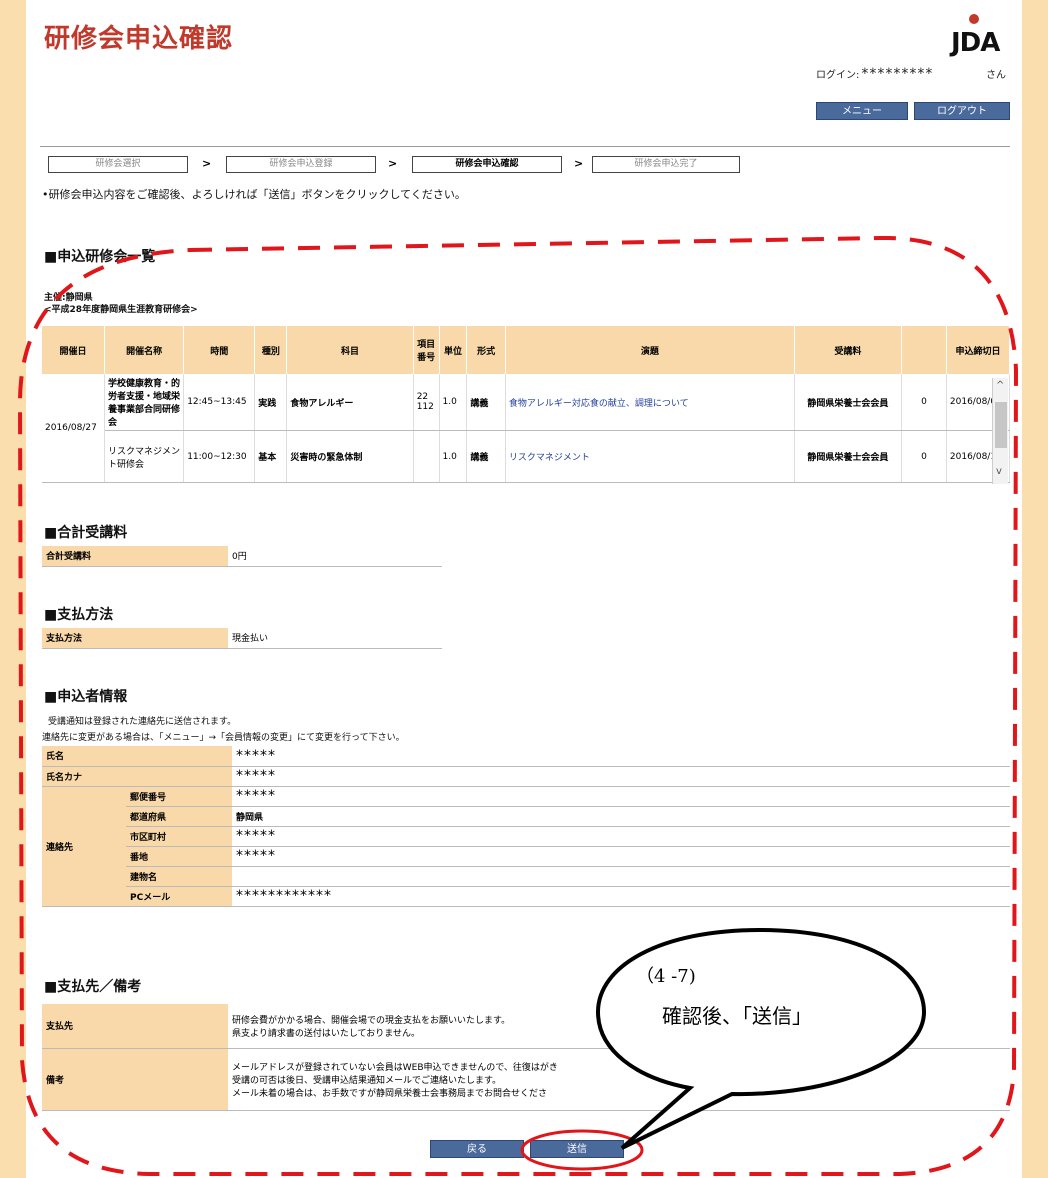 Image resolution: width=1048 pixels, height=1178 pixels. What do you see at coordinates (242, 638) in the screenshot?
I see `payment-method-table: 支払方法 現金払い` at bounding box center [242, 638].